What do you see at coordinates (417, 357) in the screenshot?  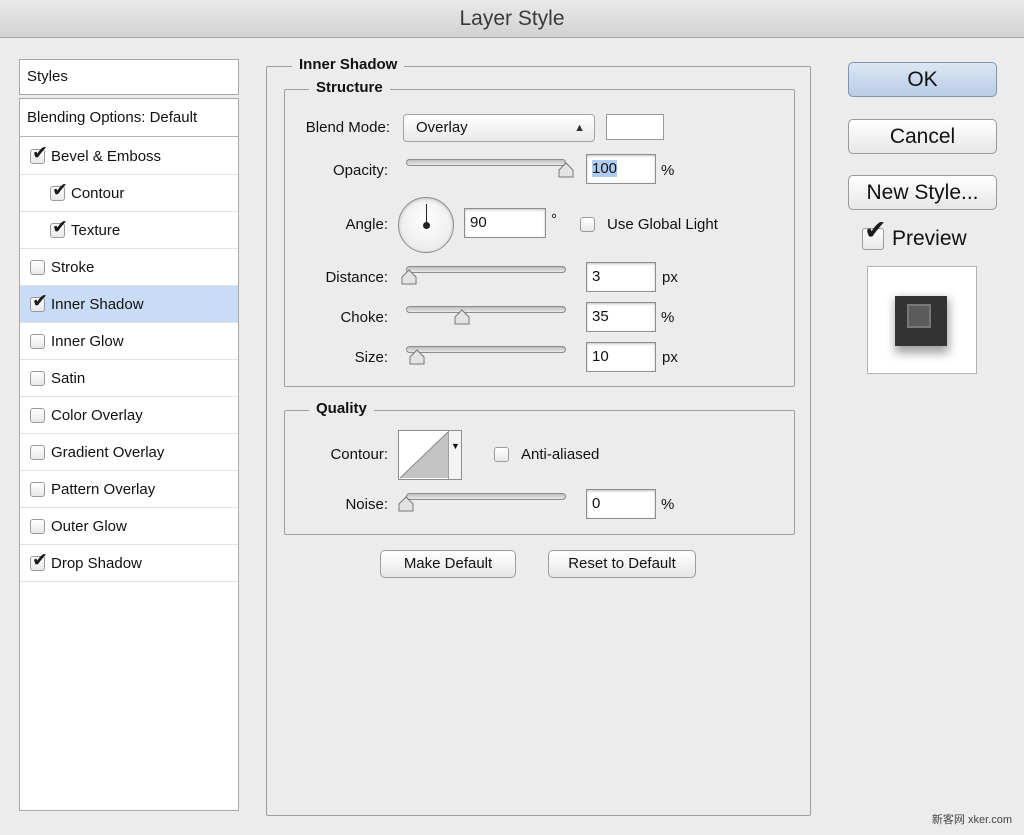 I see `size-slider-thumb` at bounding box center [417, 357].